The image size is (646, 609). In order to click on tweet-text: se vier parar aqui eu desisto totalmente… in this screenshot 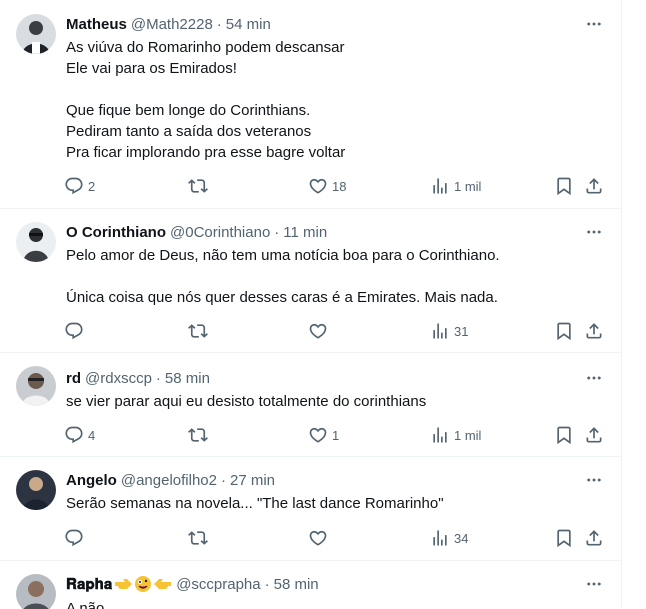, I will do `click(336, 401)`.